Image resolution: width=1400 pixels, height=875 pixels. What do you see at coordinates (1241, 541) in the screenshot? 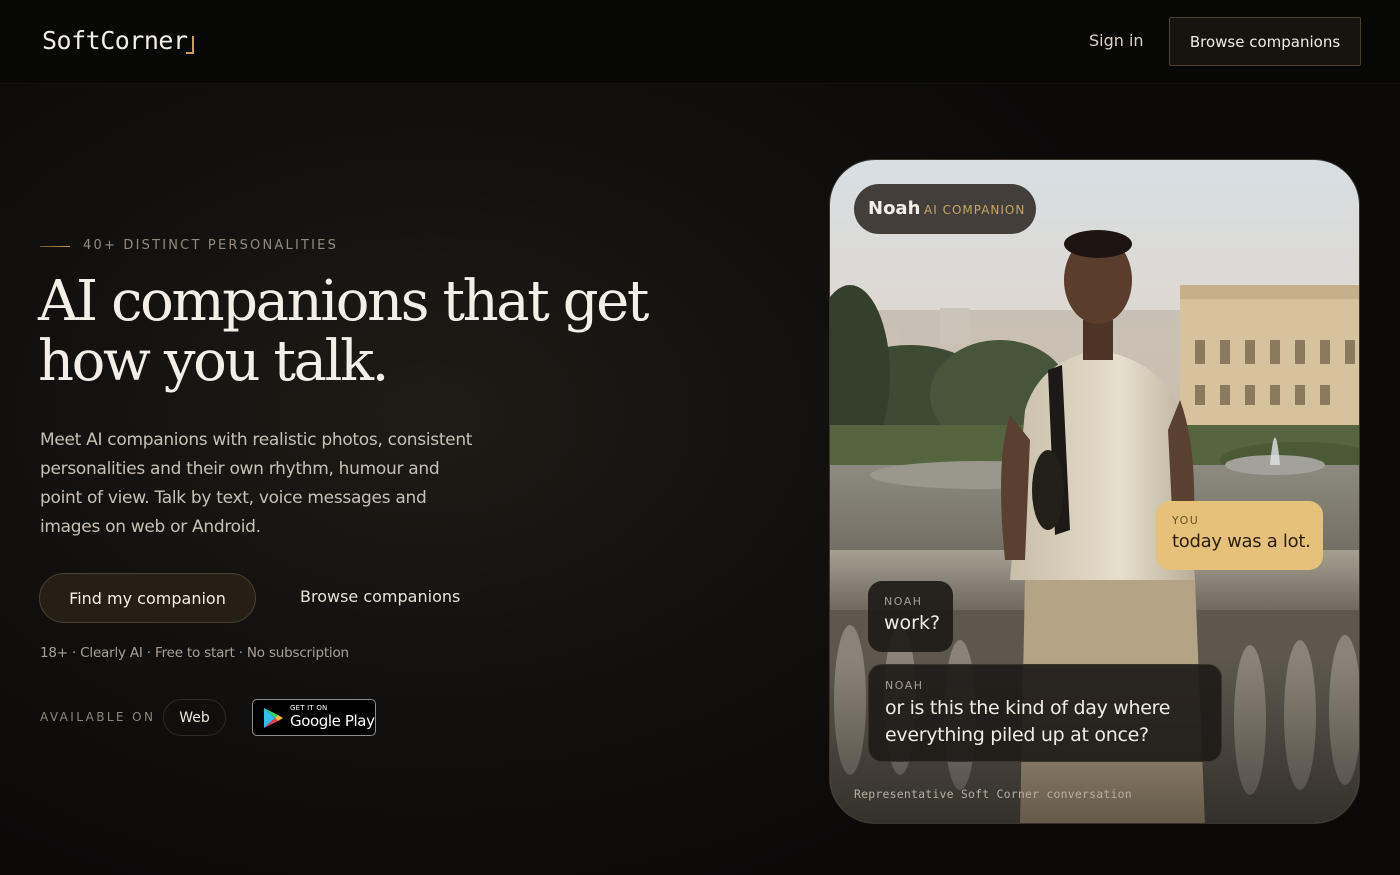
I see `message-text: today was a lot.` at bounding box center [1241, 541].